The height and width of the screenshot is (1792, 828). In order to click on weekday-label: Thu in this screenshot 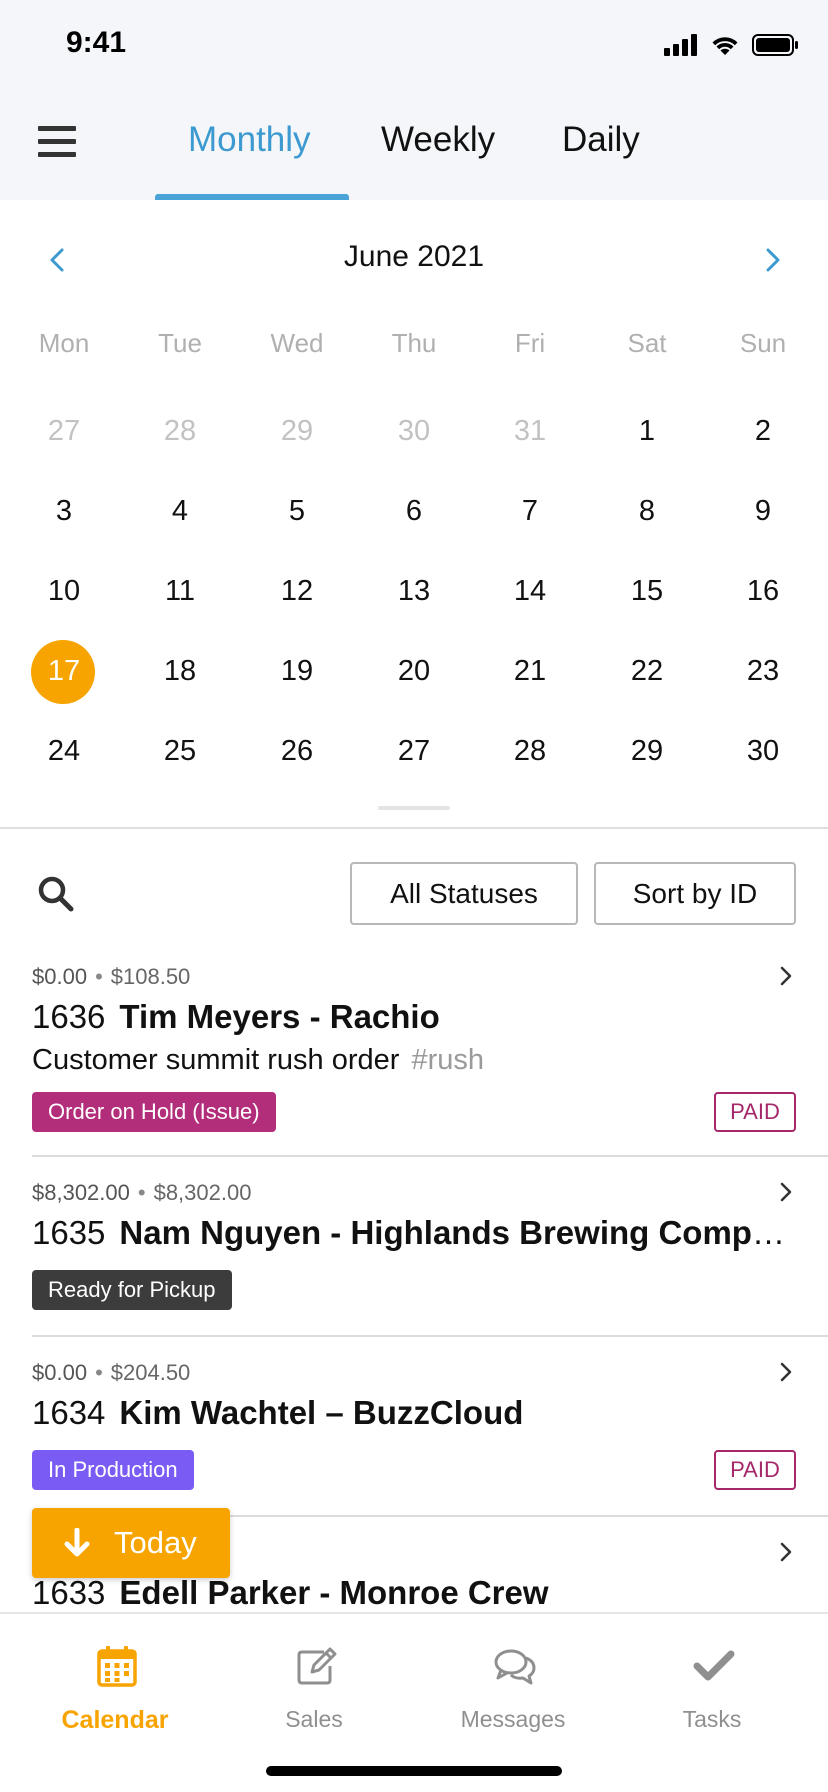, I will do `click(414, 343)`.